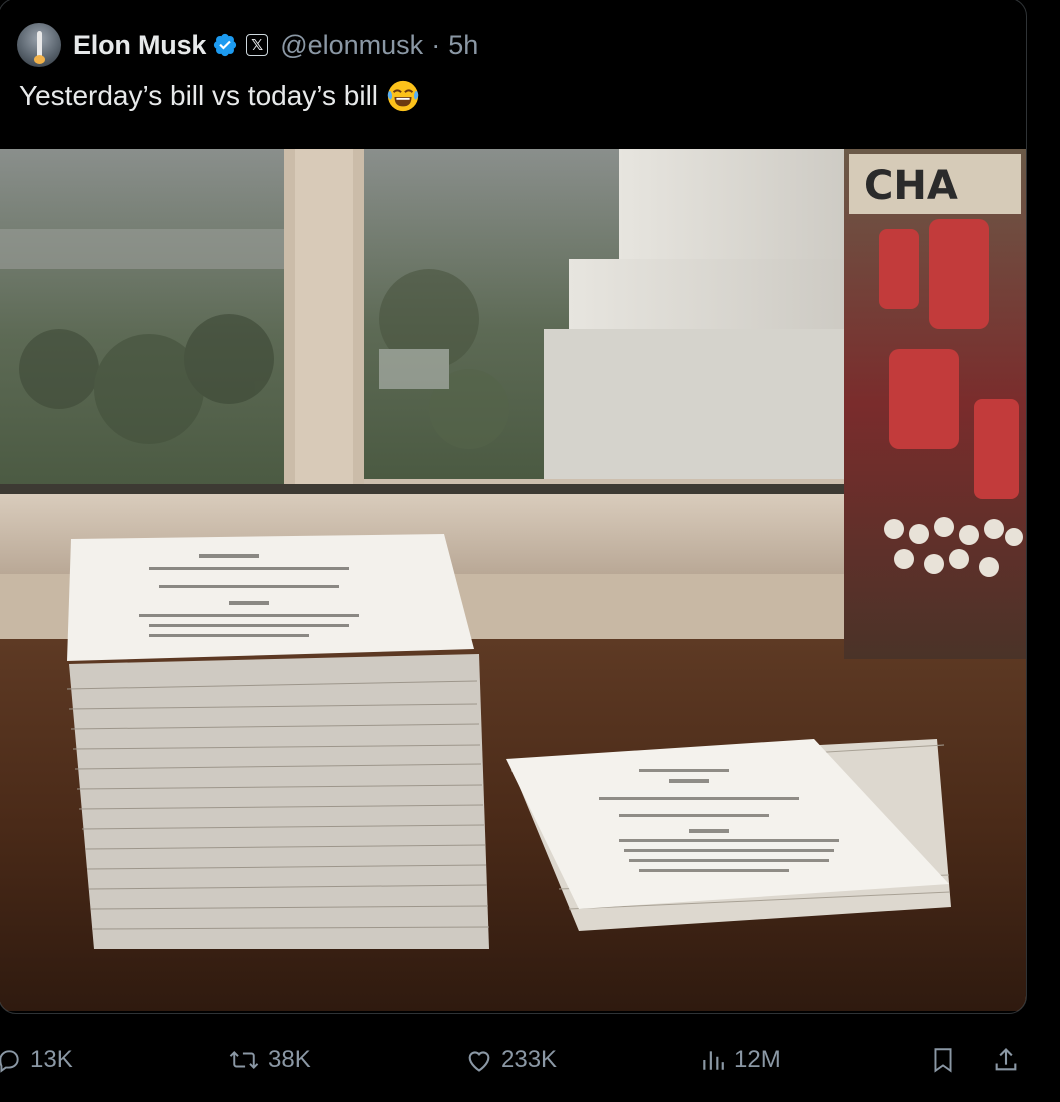 The image size is (1060, 1102). Describe the element at coordinates (1006, 1059) in the screenshot. I see `share-icon` at that location.